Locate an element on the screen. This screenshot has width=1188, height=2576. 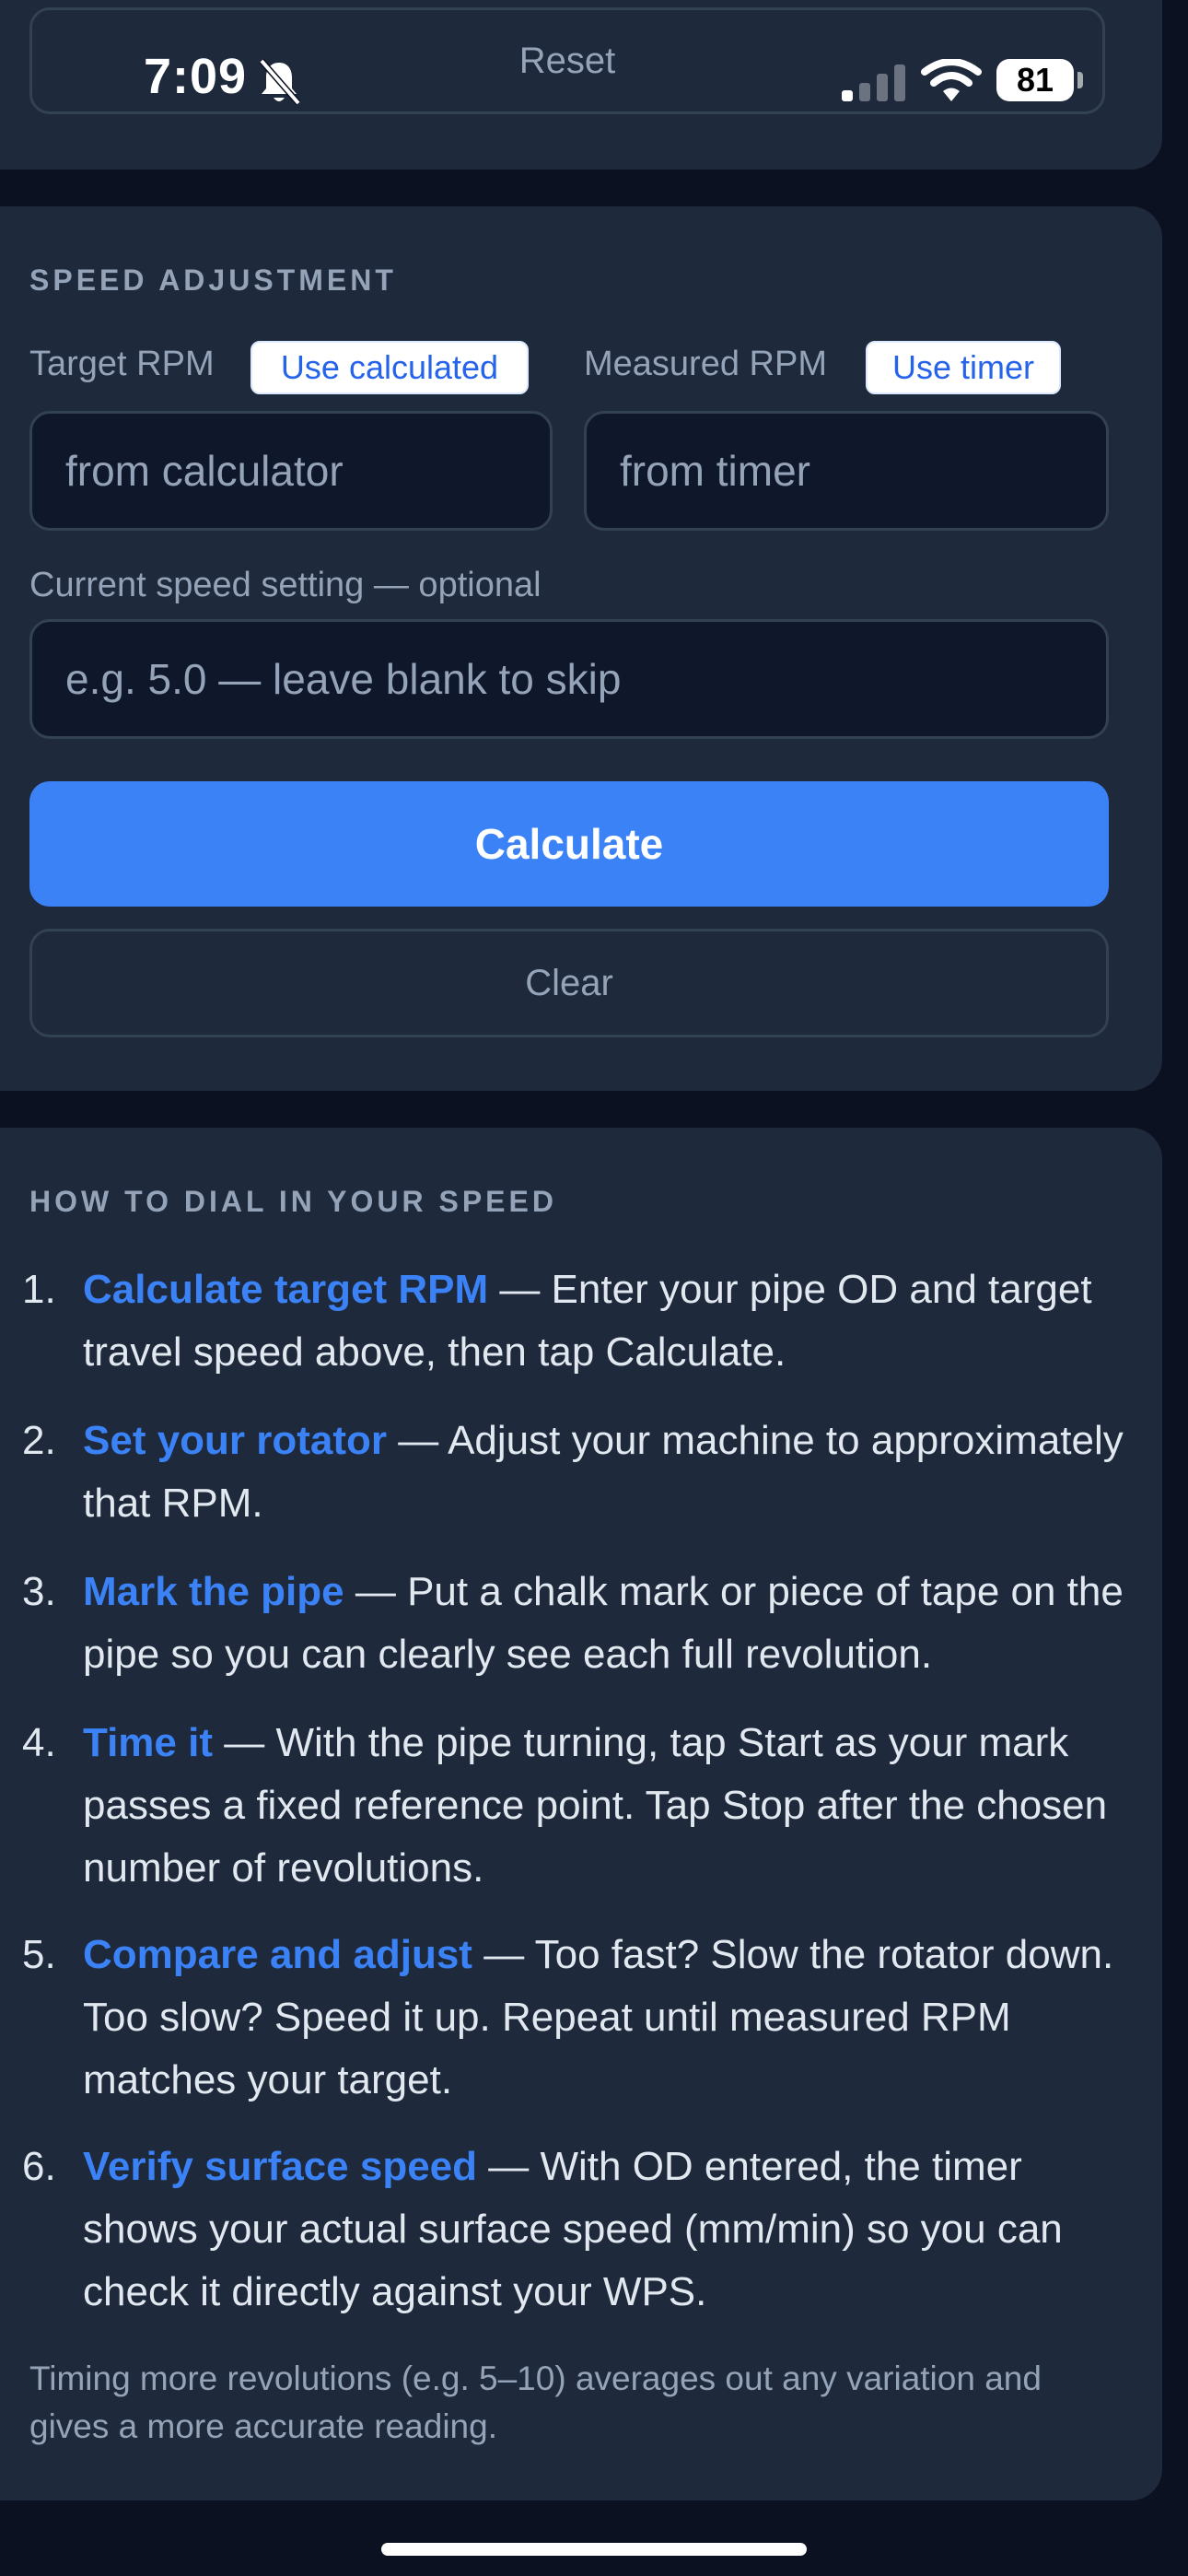
home-indicator is located at coordinates (594, 2549).